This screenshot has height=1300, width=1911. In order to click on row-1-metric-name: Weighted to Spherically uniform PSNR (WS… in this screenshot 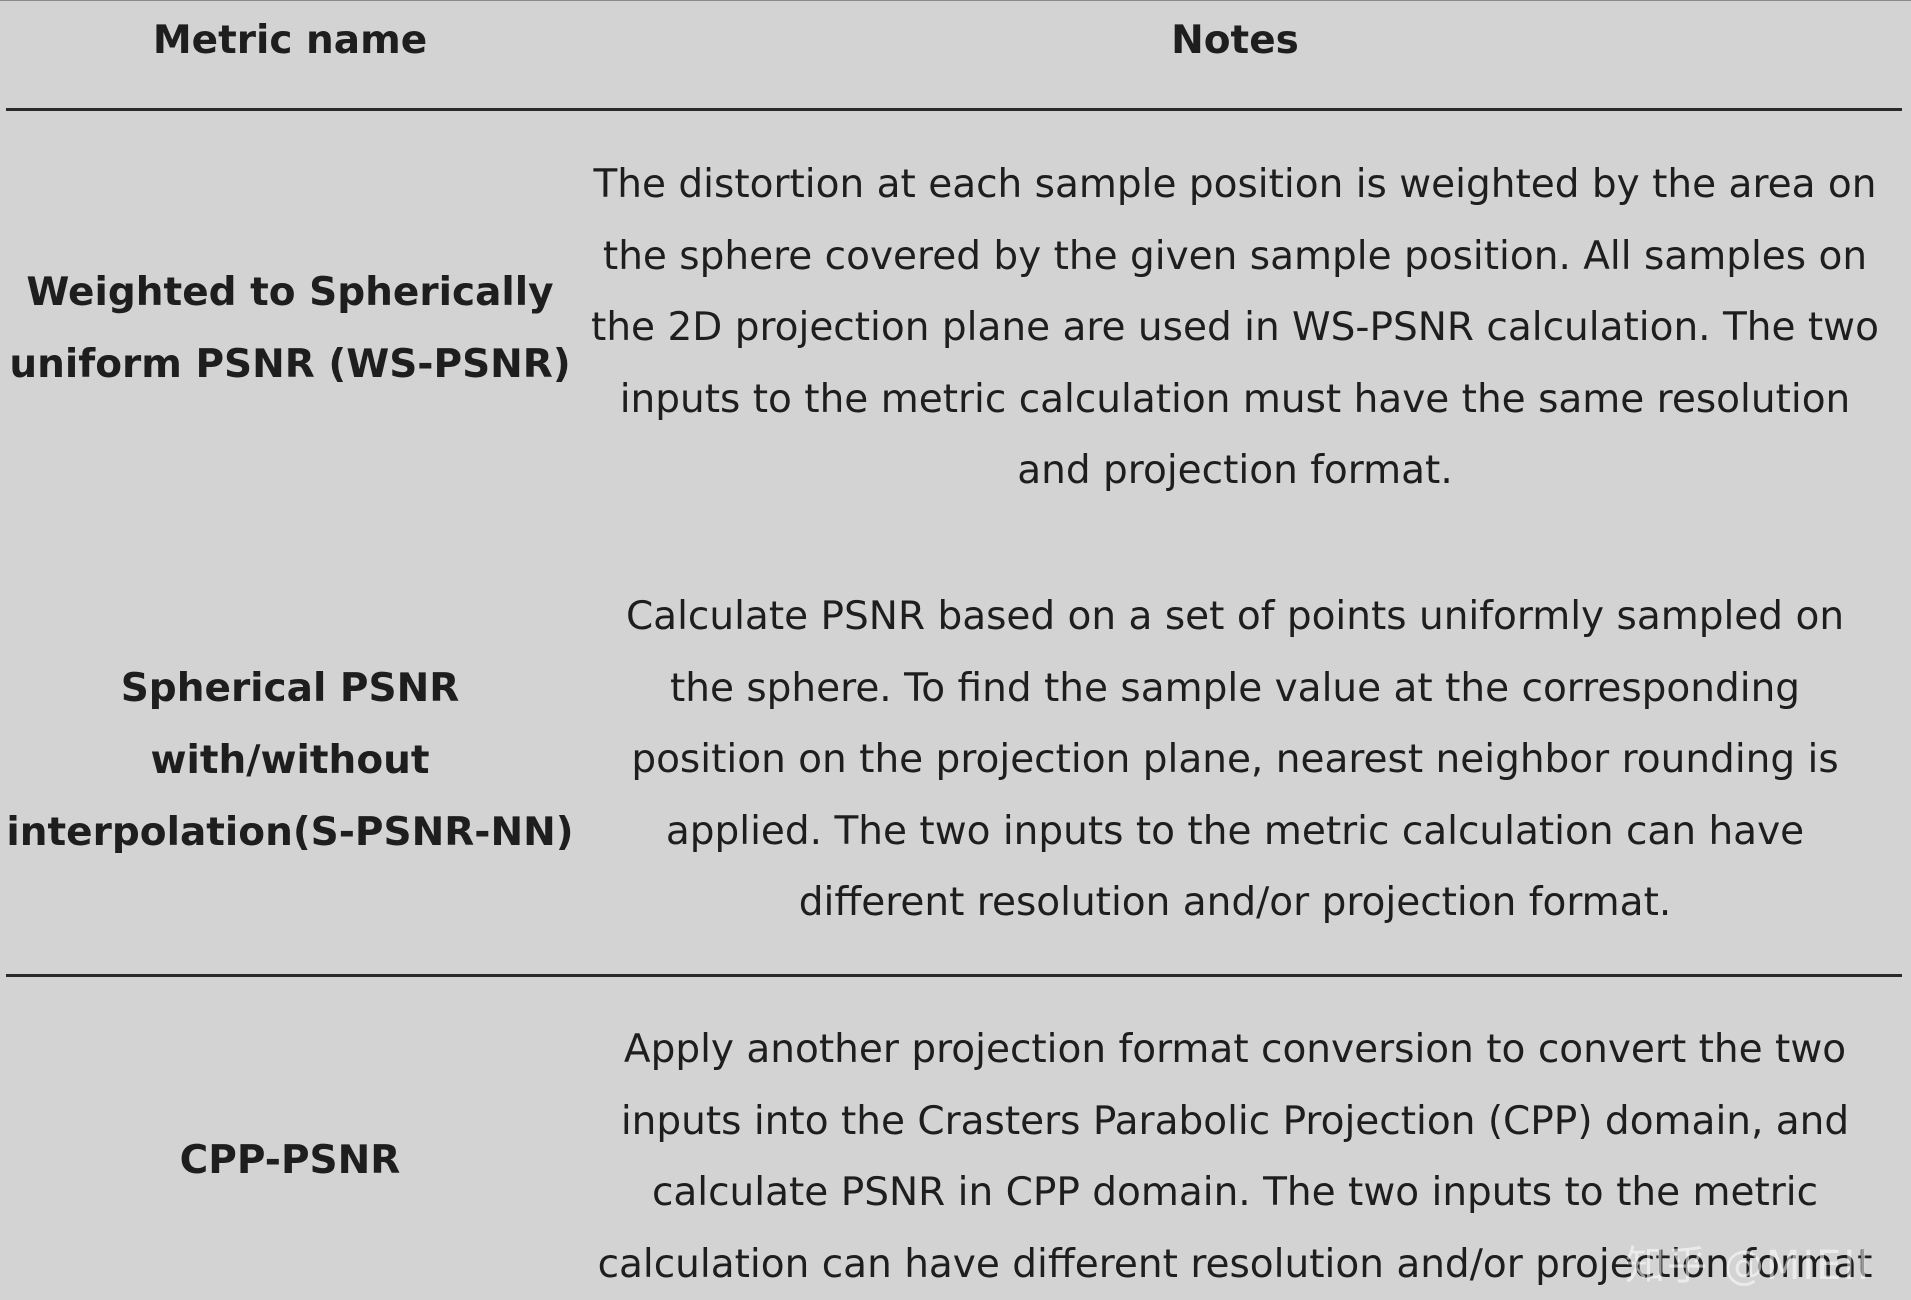, I will do `click(290, 328)`.